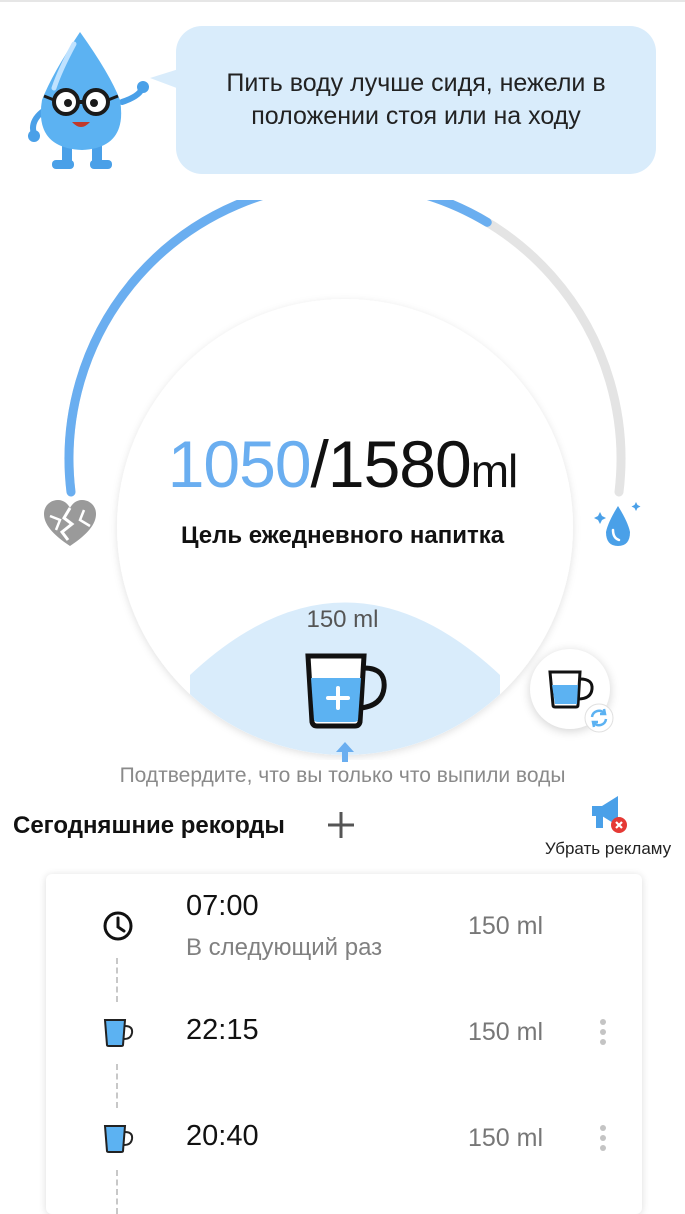 The image size is (685, 1214). Describe the element at coordinates (342, 1) in the screenshot. I see `top-divider` at that location.